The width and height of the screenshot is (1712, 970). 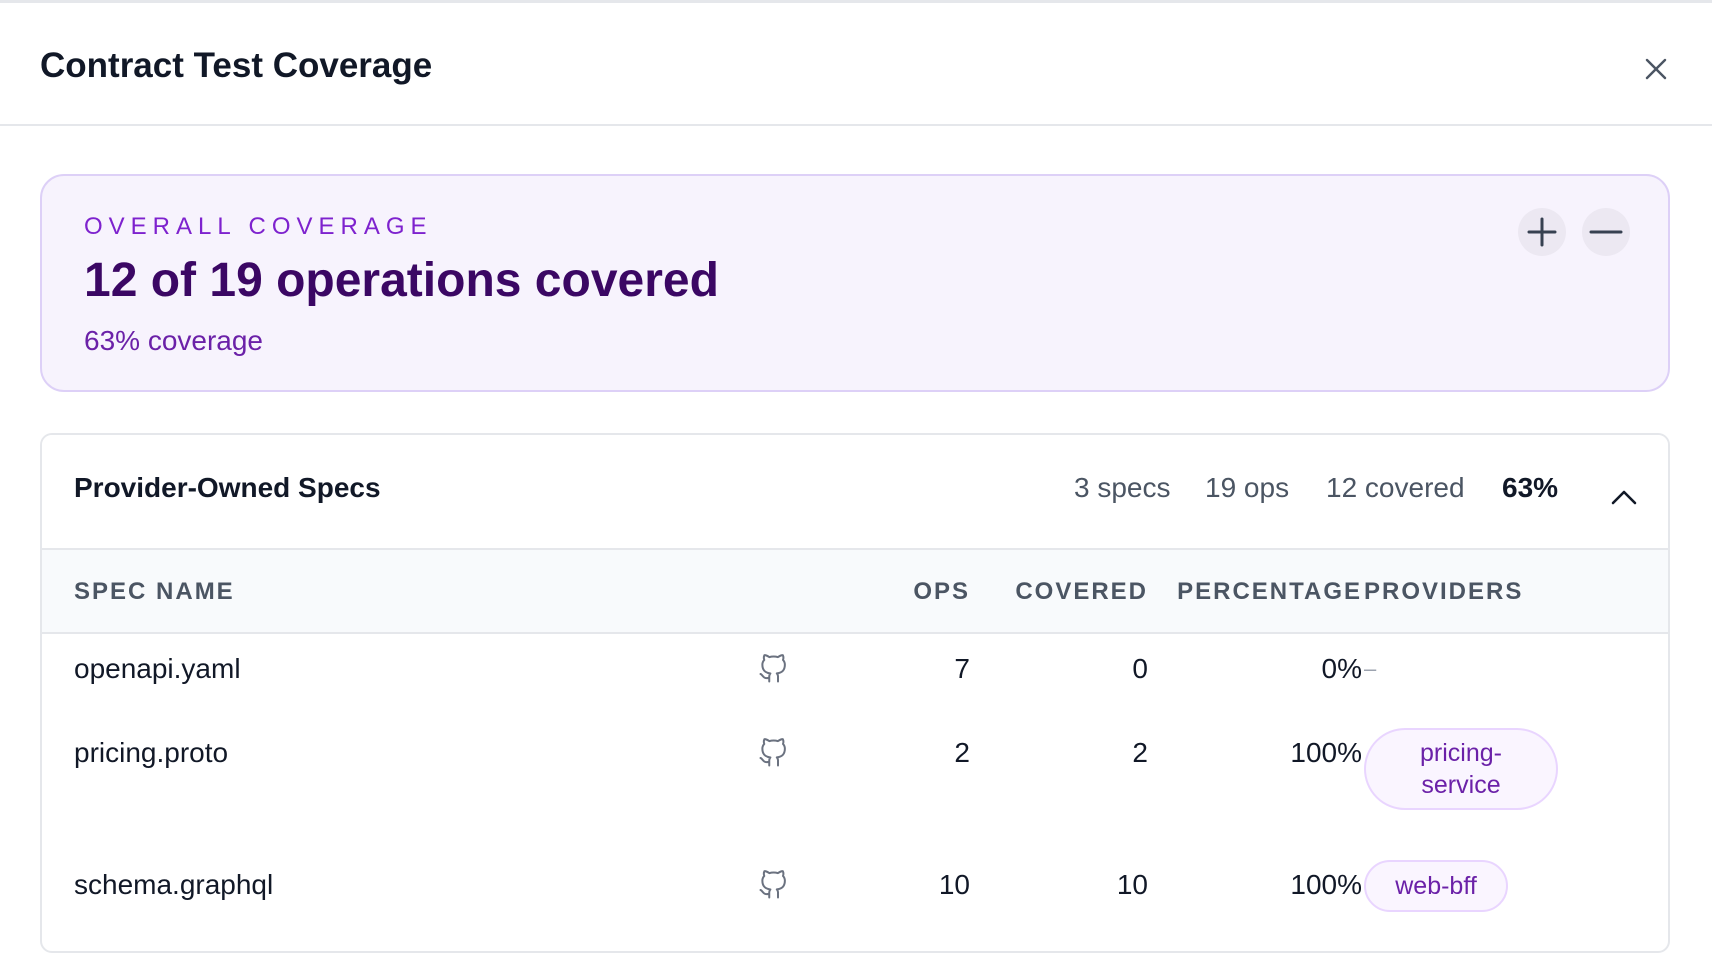 I want to click on plus-icon, so click(x=1542, y=232).